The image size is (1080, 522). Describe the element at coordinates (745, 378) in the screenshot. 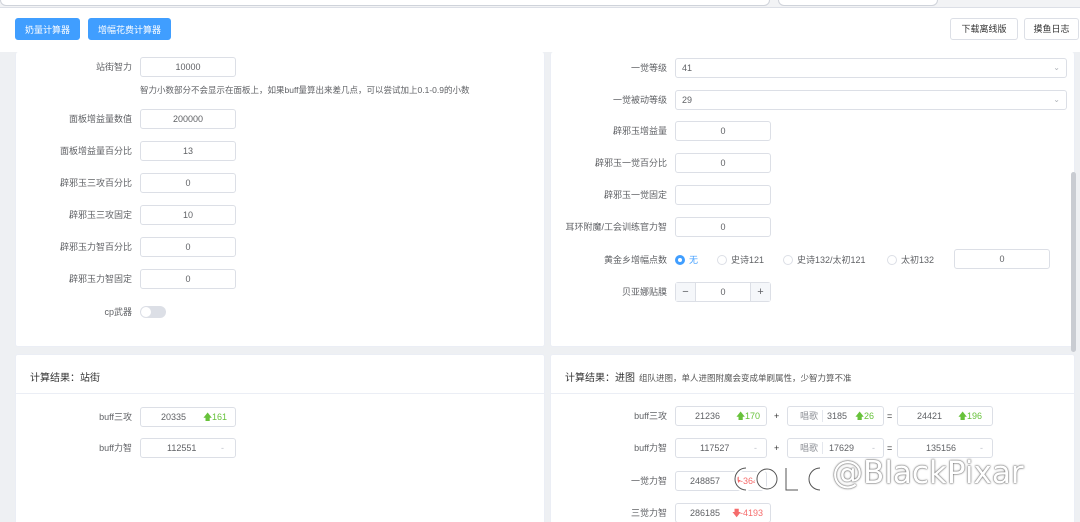

I see `result-right-note: 组队进图，单人进图附魔会变成单刷属性，少智力算不准` at that location.